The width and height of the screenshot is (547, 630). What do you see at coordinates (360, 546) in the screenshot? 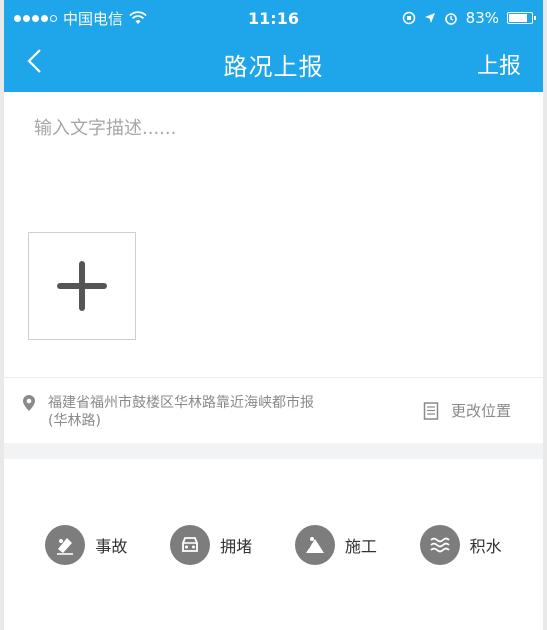
I see `category-construction-label: 施工` at bounding box center [360, 546].